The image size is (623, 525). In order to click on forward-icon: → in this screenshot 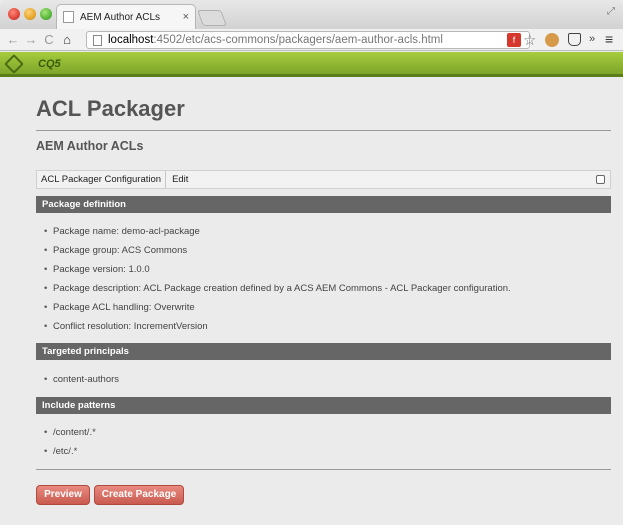, I will do `click(31, 39)`.